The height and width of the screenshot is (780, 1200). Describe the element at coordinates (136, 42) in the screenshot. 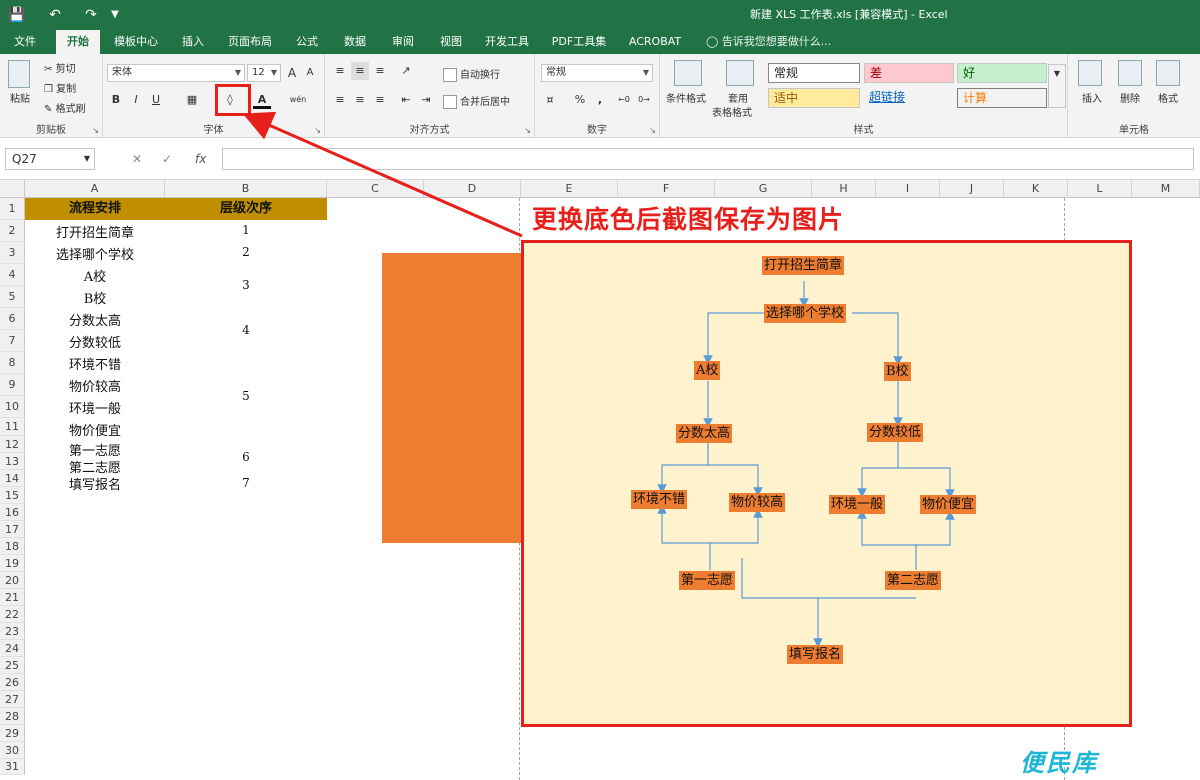

I see `tab-template-center: 模板中心` at that location.